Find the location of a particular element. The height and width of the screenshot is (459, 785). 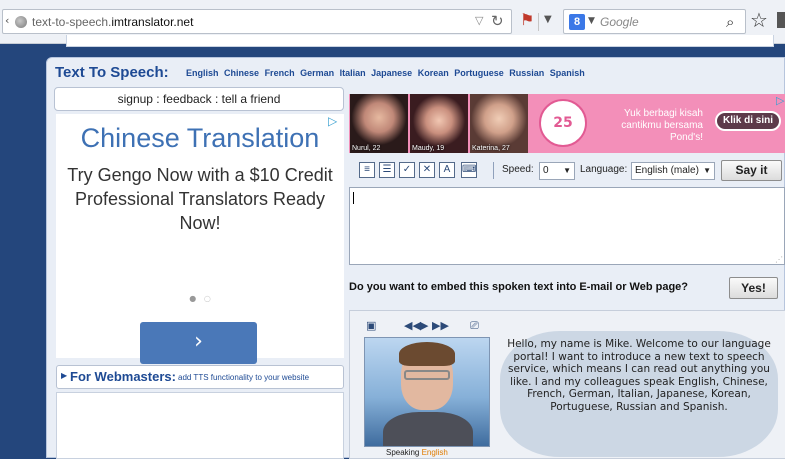

url-history-dropdown-icon: ▽ is located at coordinates (479, 20).